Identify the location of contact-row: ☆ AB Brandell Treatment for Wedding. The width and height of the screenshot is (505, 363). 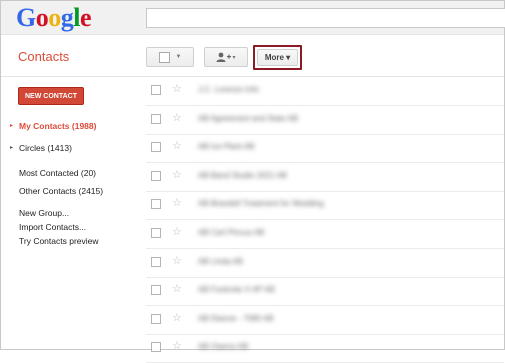
(325, 206).